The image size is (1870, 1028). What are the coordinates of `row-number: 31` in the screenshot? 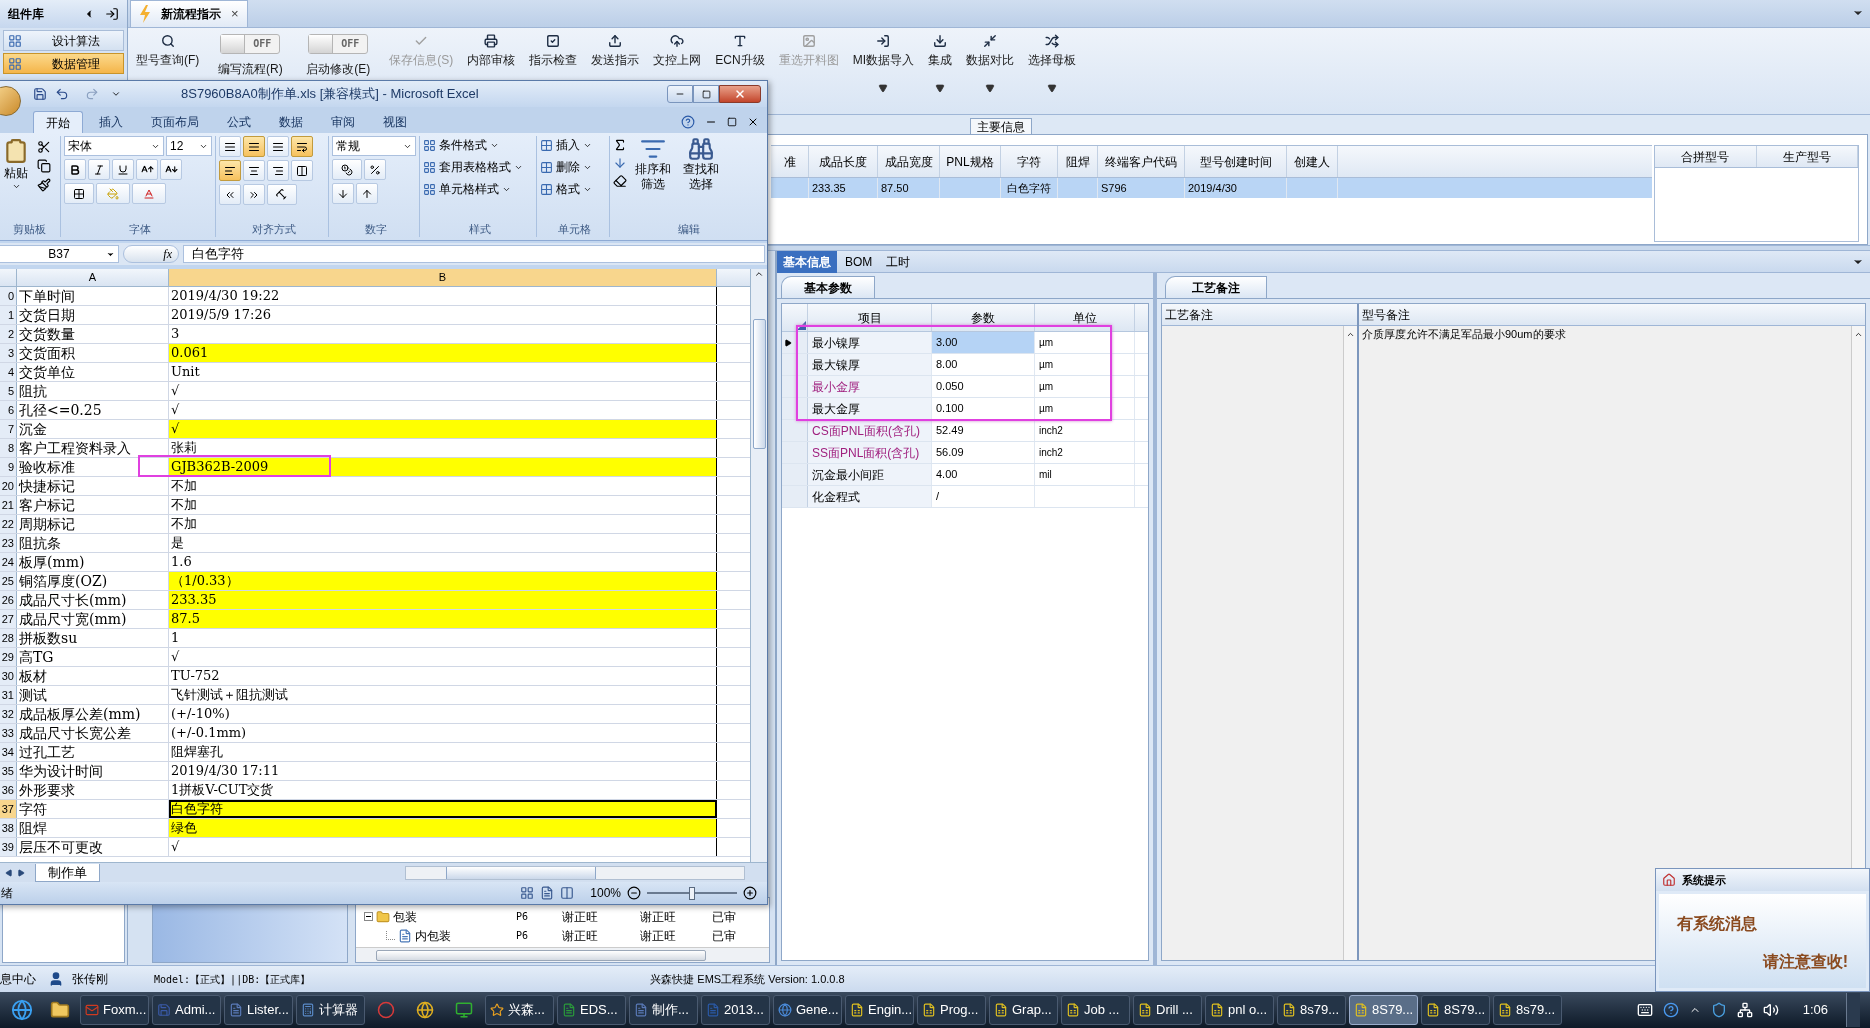 It's located at (8, 695).